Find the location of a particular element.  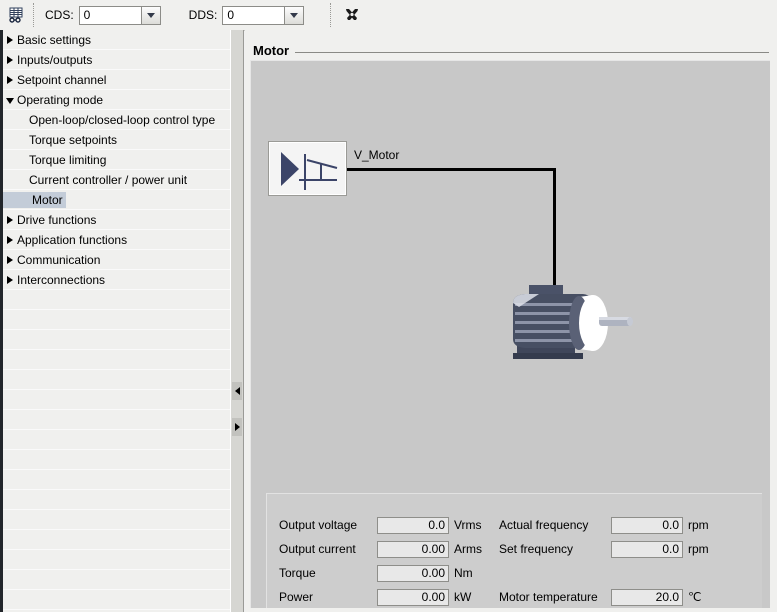

sidebar-item-drive-functions: Drive functions is located at coordinates (116, 220).